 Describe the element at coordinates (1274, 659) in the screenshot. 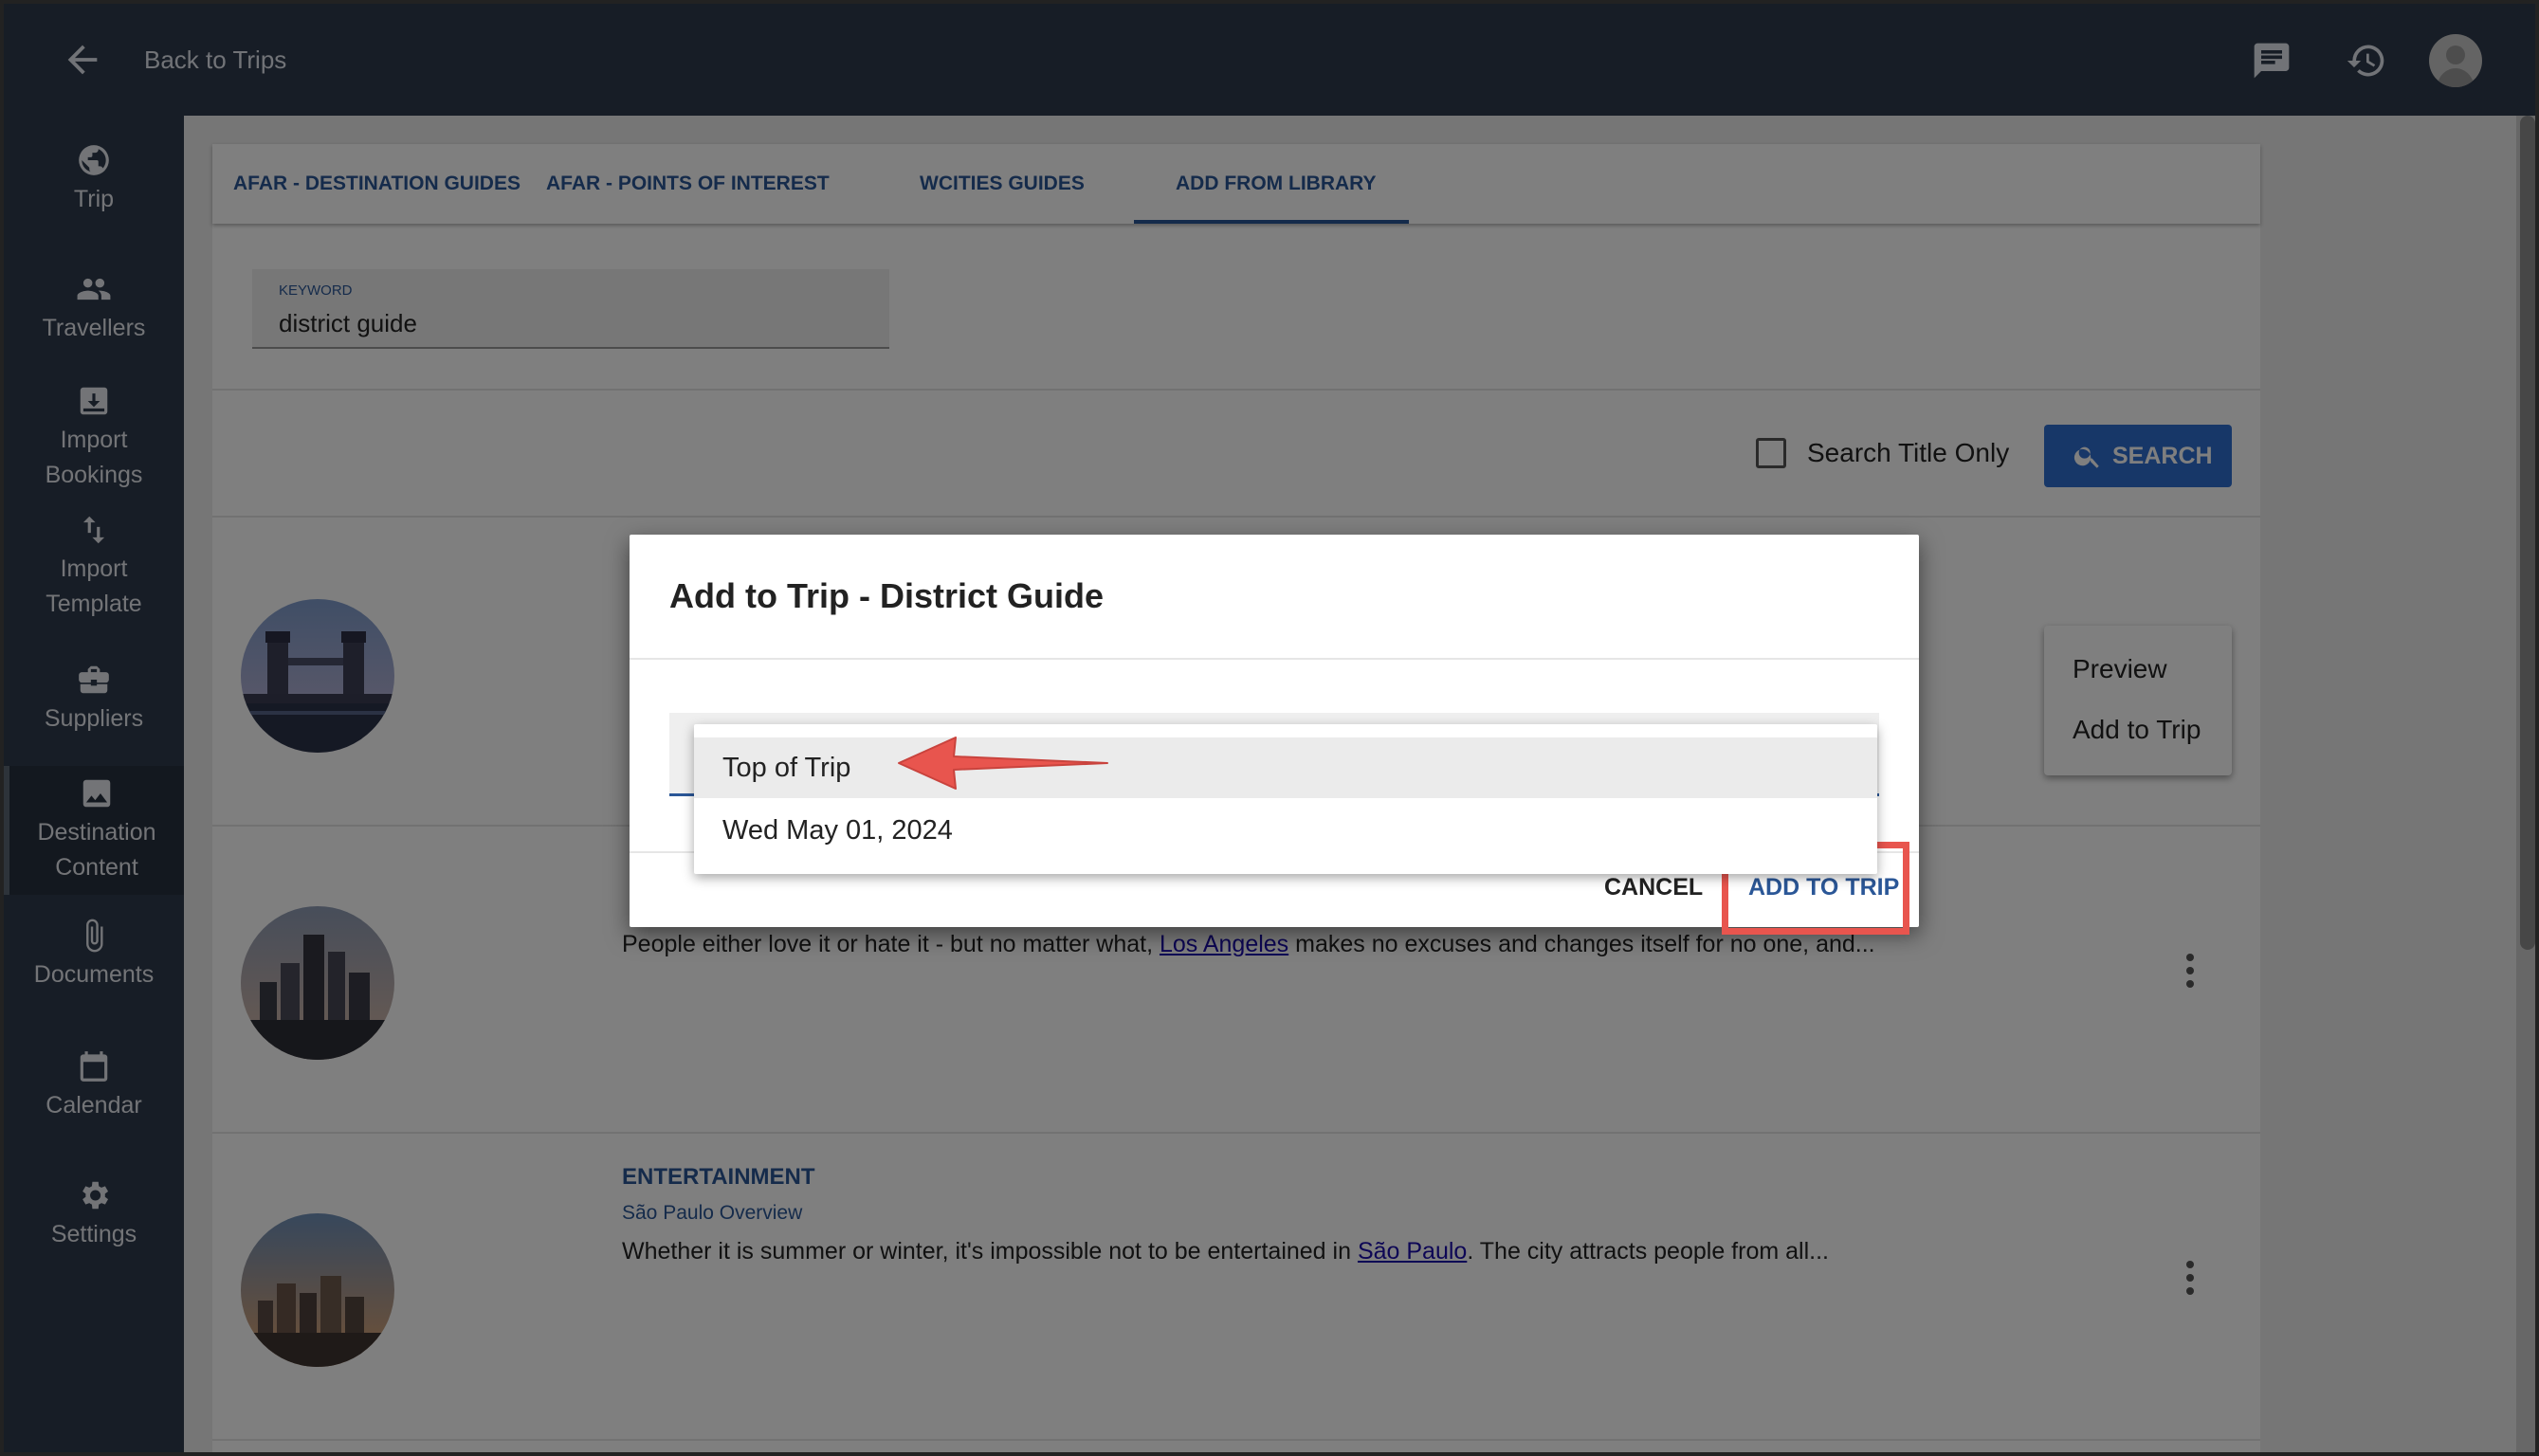

I see `dialog-divider` at that location.